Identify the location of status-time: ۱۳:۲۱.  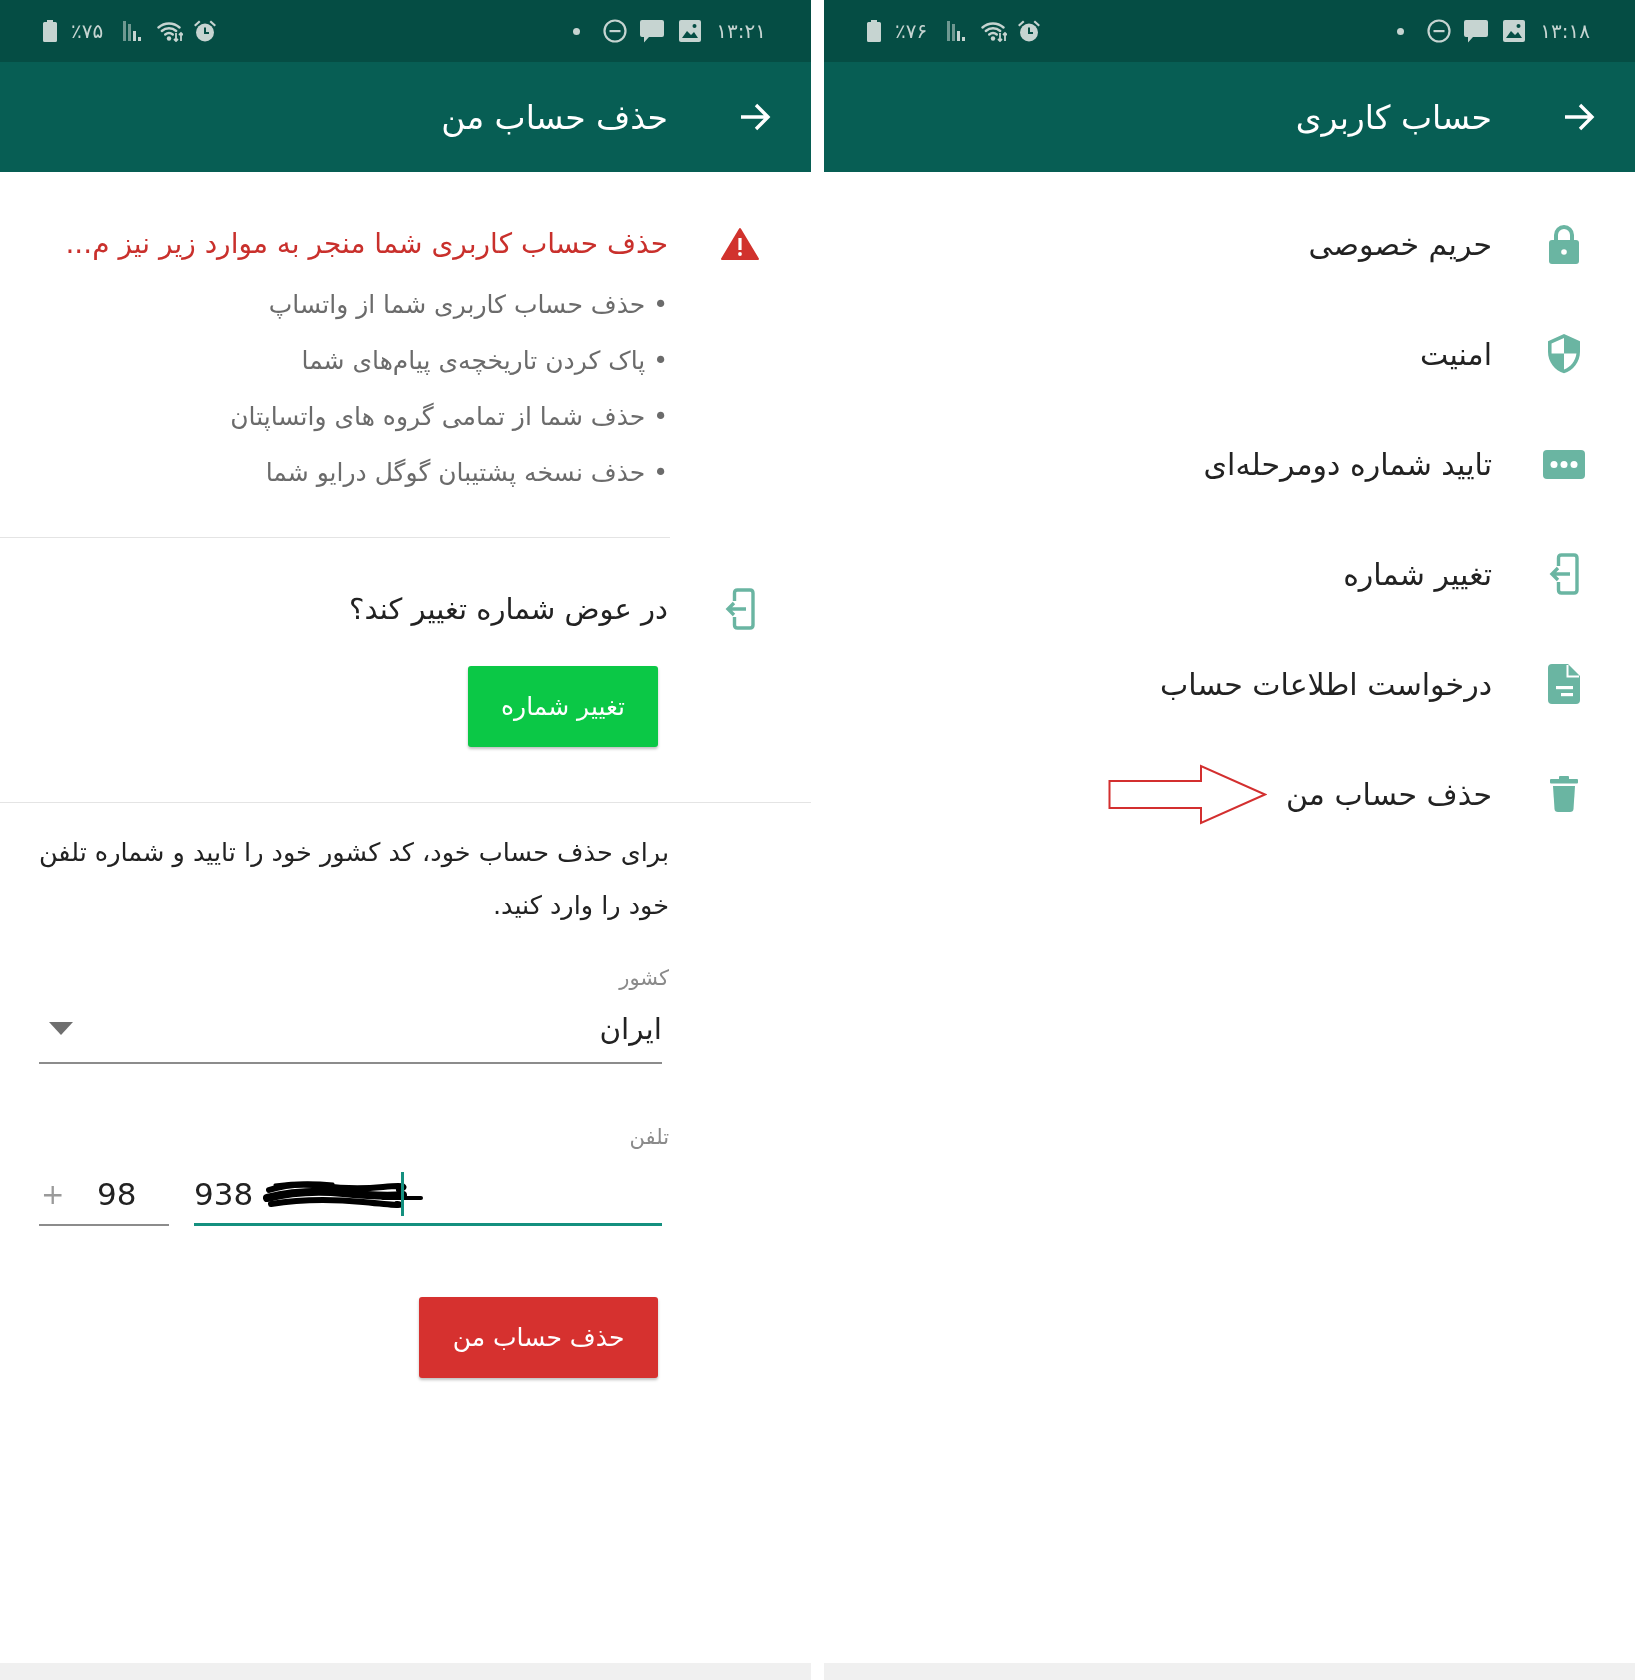
(741, 31).